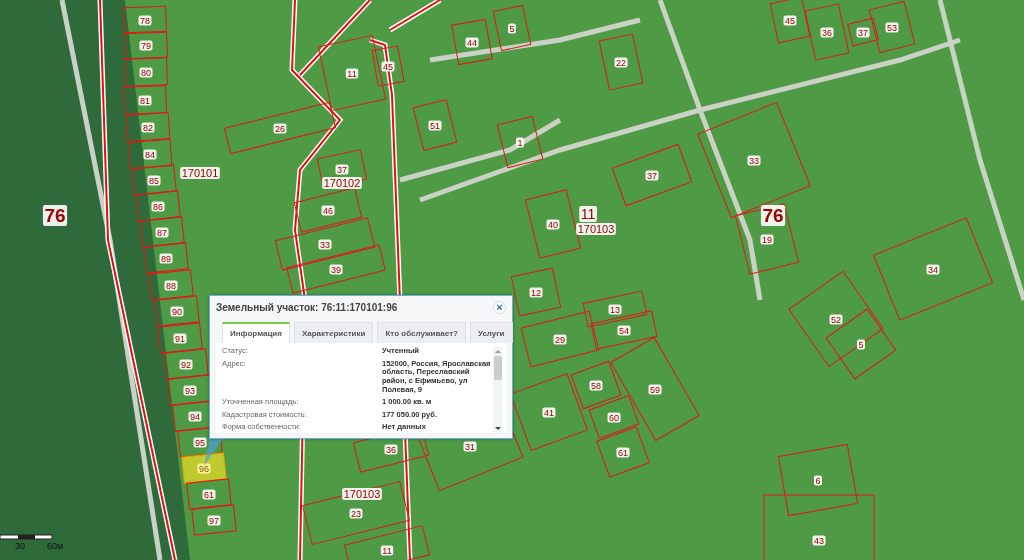 Image resolution: width=1024 pixels, height=560 pixels. Describe the element at coordinates (20, 546) in the screenshot. I see `scale-label: 30` at that location.